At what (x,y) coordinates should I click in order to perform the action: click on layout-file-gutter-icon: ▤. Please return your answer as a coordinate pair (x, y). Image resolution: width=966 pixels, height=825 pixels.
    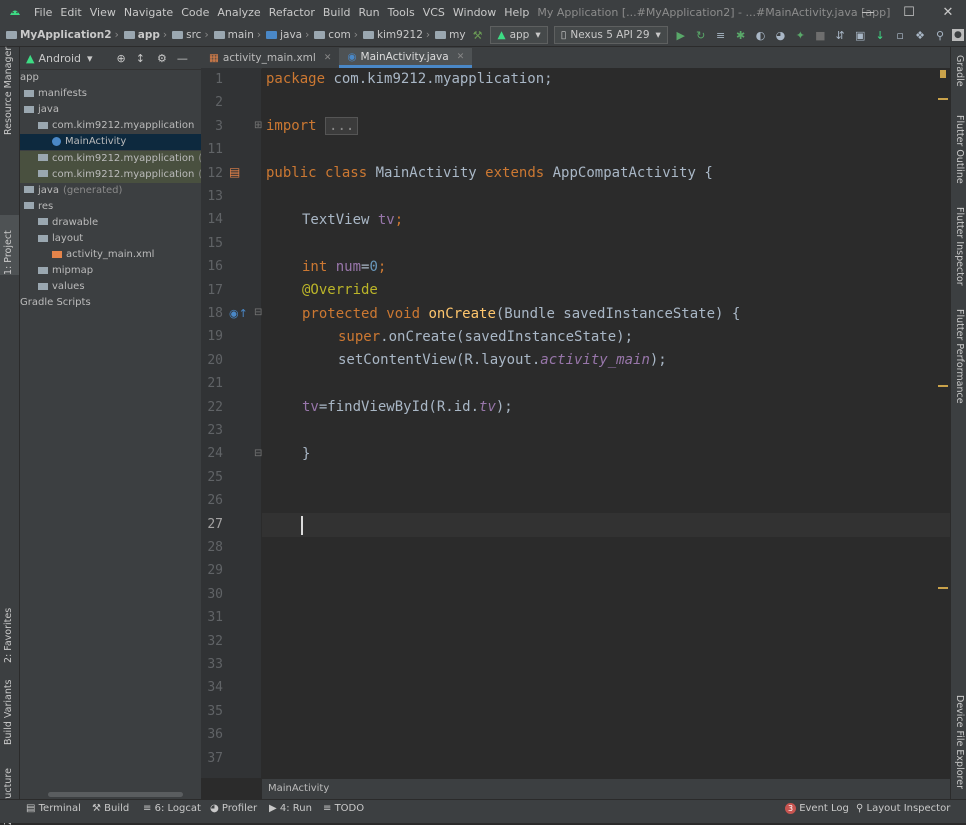
    Looking at the image, I should click on (234, 172).